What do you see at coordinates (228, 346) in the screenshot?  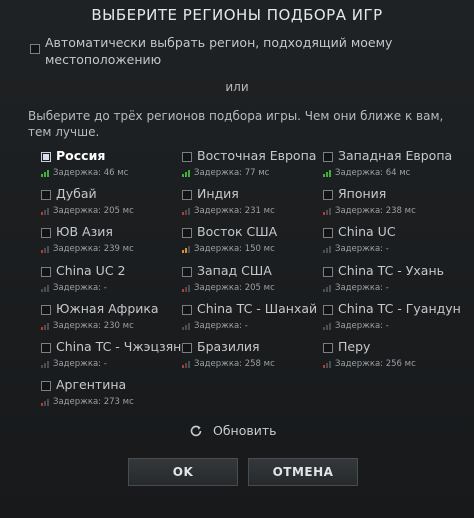 I see `region-name: Бразилия` at bounding box center [228, 346].